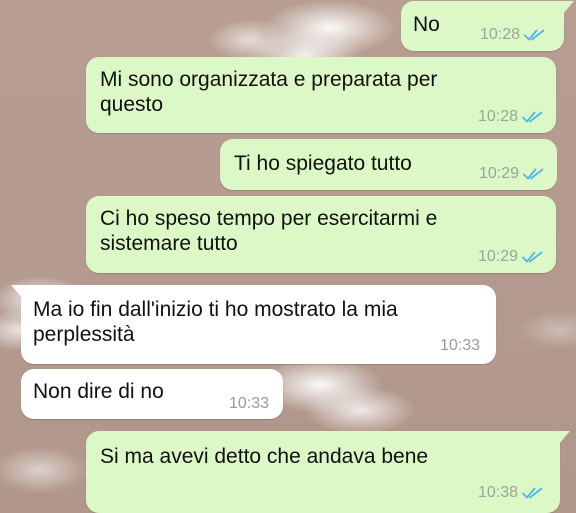  Describe the element at coordinates (426, 24) in the screenshot. I see `message-text: No` at that location.